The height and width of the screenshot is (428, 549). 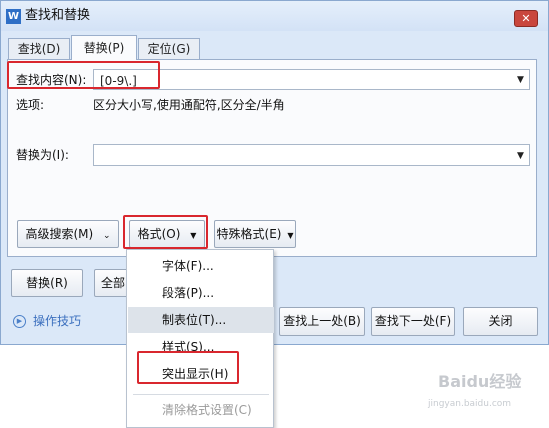 I want to click on special-format-button: 特殊格式(E) ▼, so click(x=255, y=234).